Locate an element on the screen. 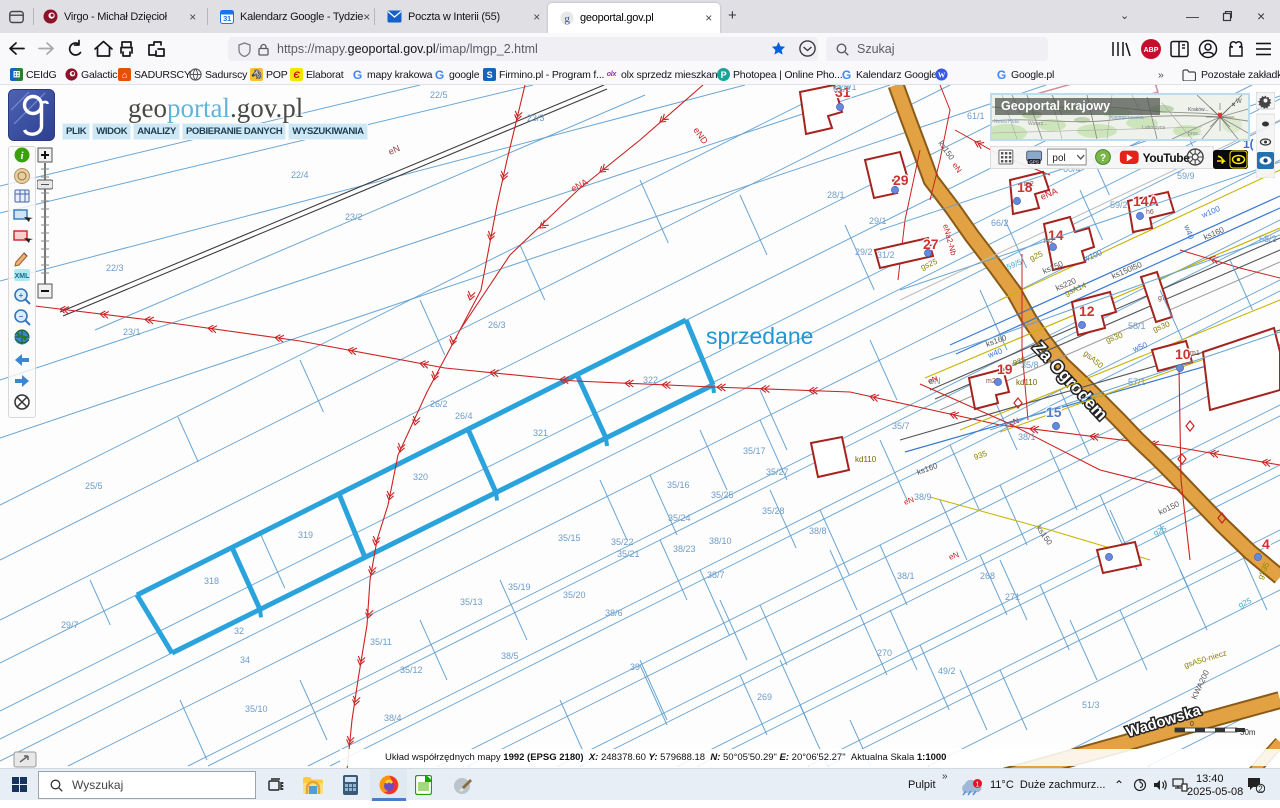 The height and width of the screenshot is (808, 1280). svg-text: 38/6 is located at coordinates (614, 613).